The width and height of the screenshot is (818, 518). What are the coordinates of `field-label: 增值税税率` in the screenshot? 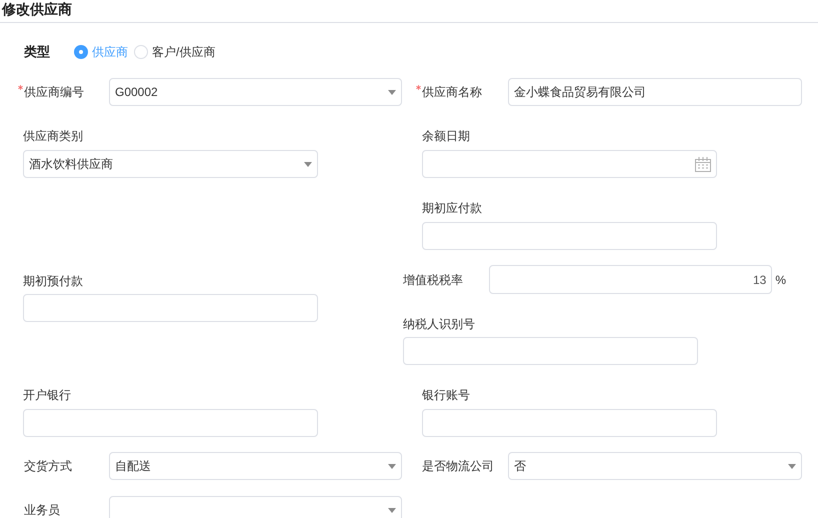 It's located at (433, 280).